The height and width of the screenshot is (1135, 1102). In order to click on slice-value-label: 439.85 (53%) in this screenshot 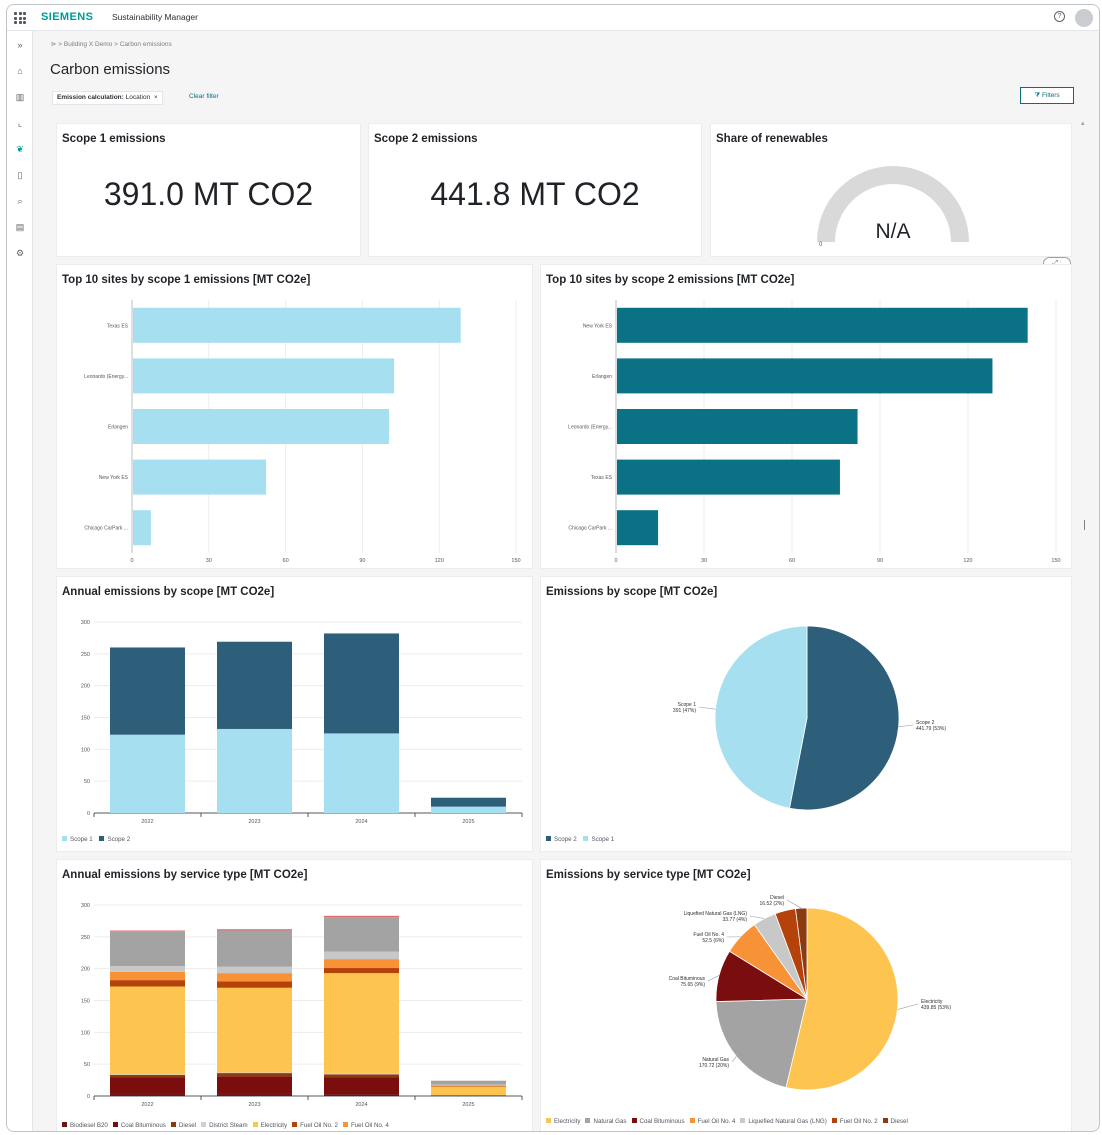, I will do `click(936, 1008)`.